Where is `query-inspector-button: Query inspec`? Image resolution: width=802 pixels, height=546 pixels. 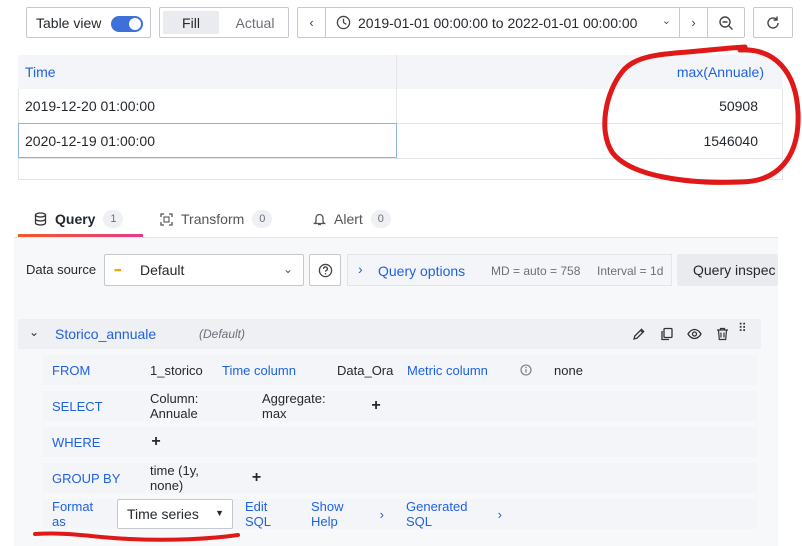 query-inspector-button: Query inspec is located at coordinates (727, 270).